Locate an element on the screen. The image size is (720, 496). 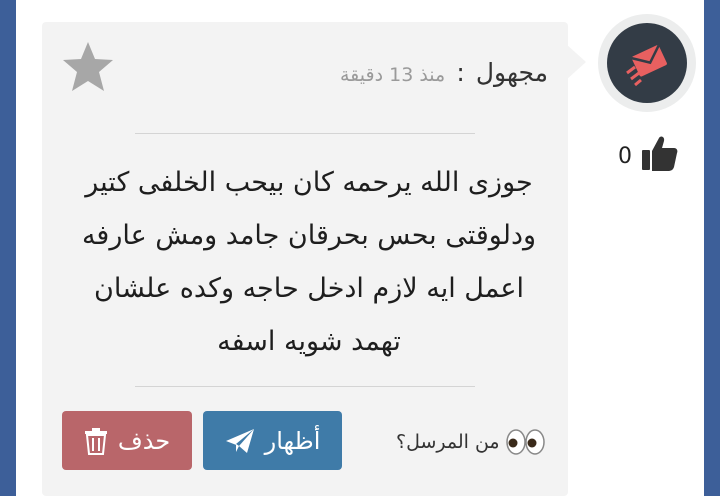
avatar is located at coordinates (647, 63).